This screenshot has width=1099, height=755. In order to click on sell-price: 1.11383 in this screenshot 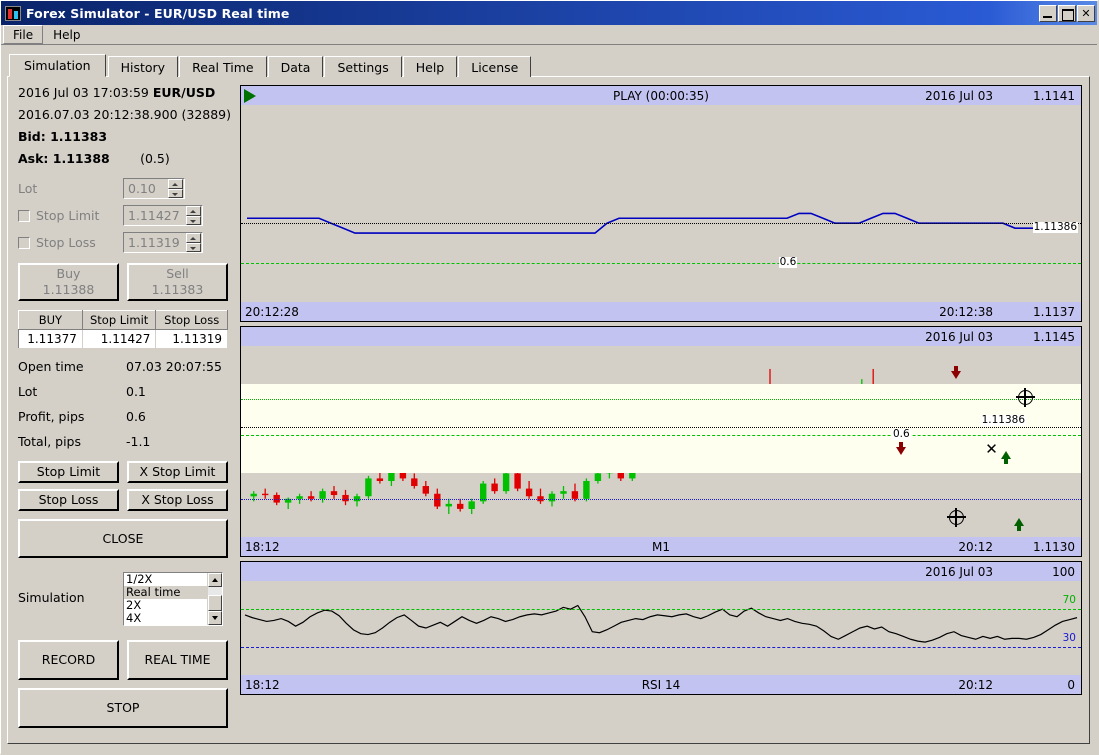, I will do `click(177, 289)`.